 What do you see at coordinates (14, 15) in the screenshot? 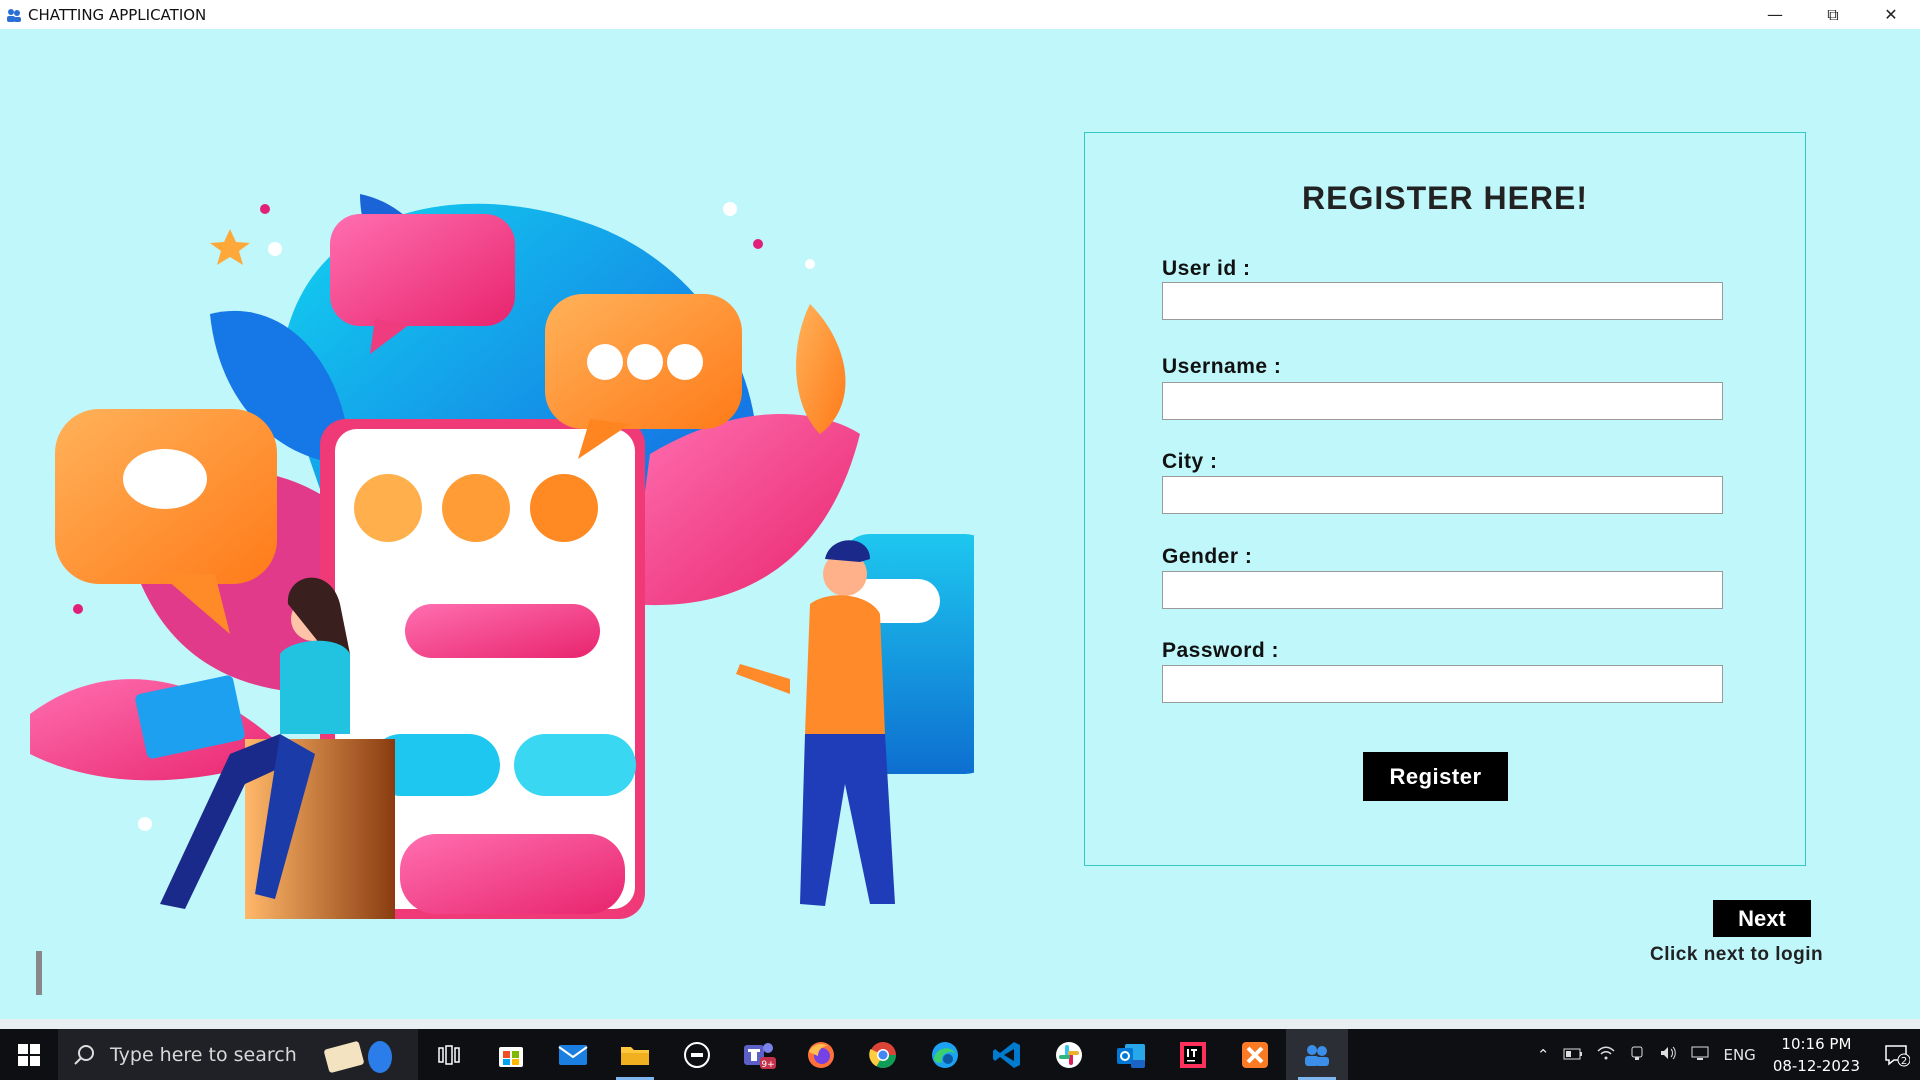
I see `app-icon` at bounding box center [14, 15].